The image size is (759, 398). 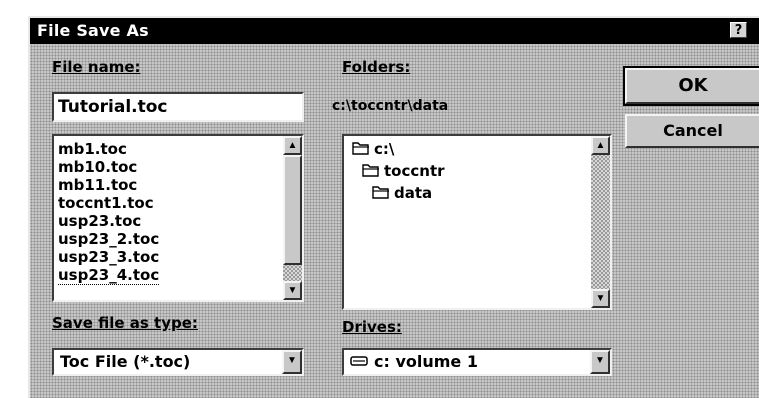 I want to click on folder-item-data: data, so click(x=422, y=194).